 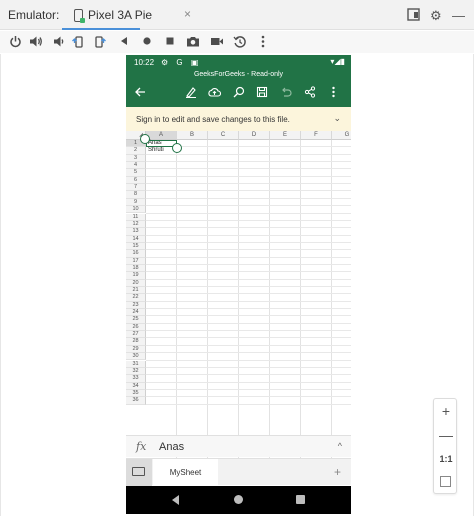 What do you see at coordinates (446, 483) in the screenshot?
I see `zoom-fit-button` at bounding box center [446, 483].